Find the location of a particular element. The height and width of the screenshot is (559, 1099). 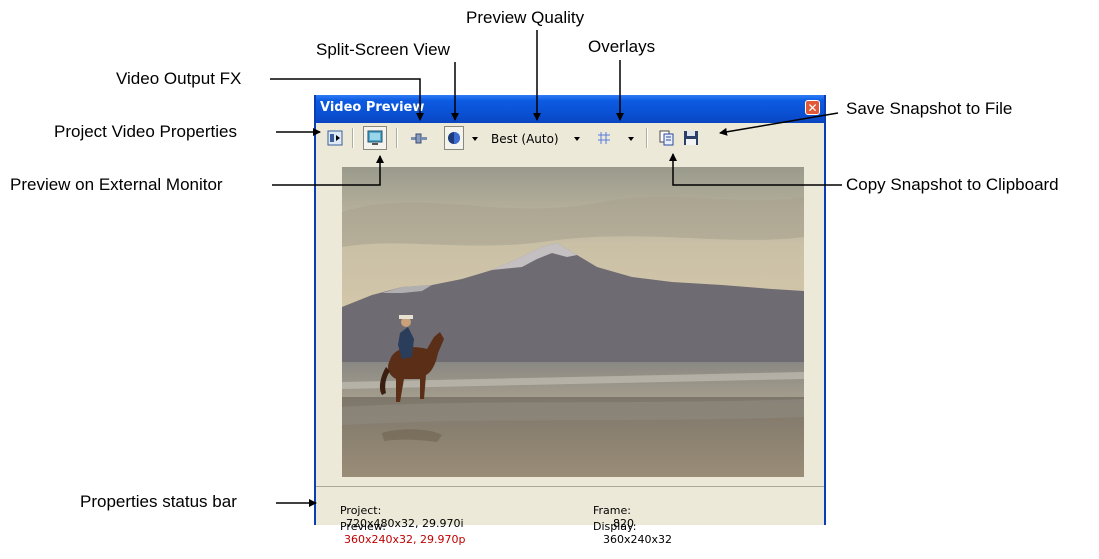

project-properties-icon is located at coordinates (335, 138).